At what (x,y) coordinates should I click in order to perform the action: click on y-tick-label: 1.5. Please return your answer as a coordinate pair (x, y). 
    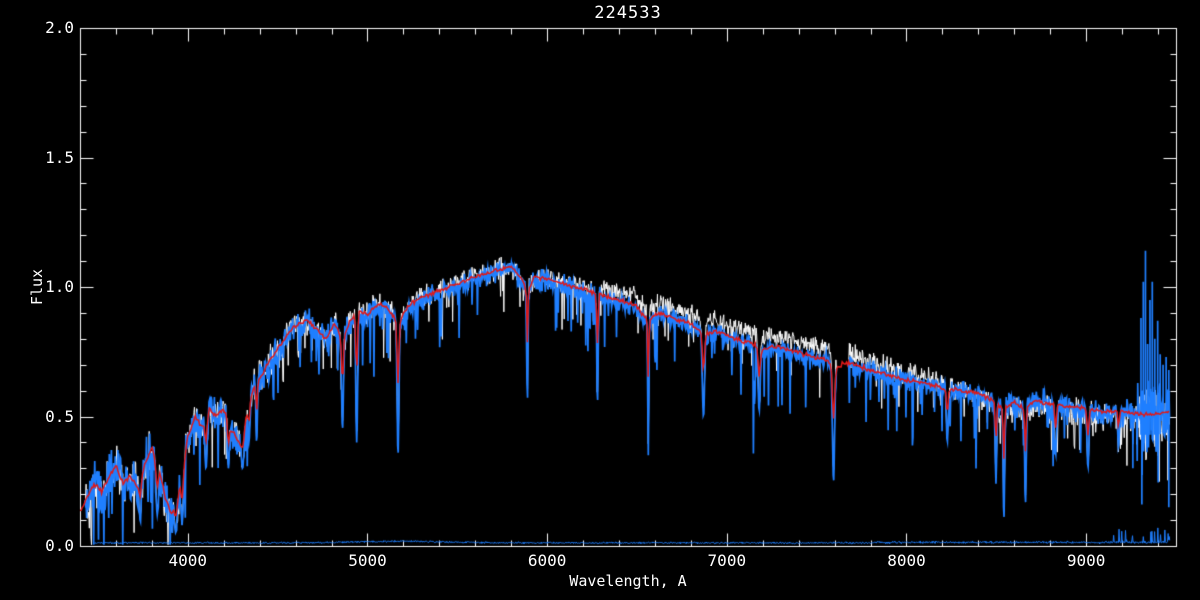
    Looking at the image, I should click on (59, 157).